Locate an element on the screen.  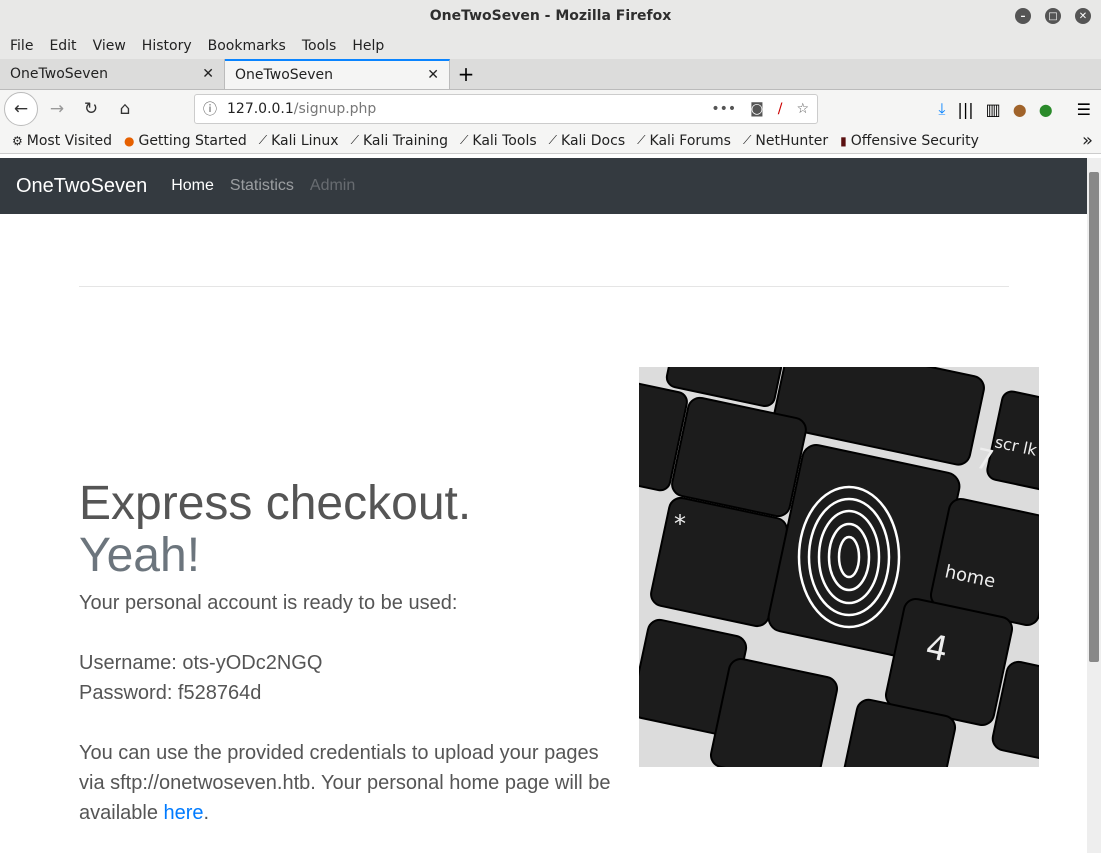
bookmark-kali-docs: ⟋ Kali Docs is located at coordinates (587, 141).